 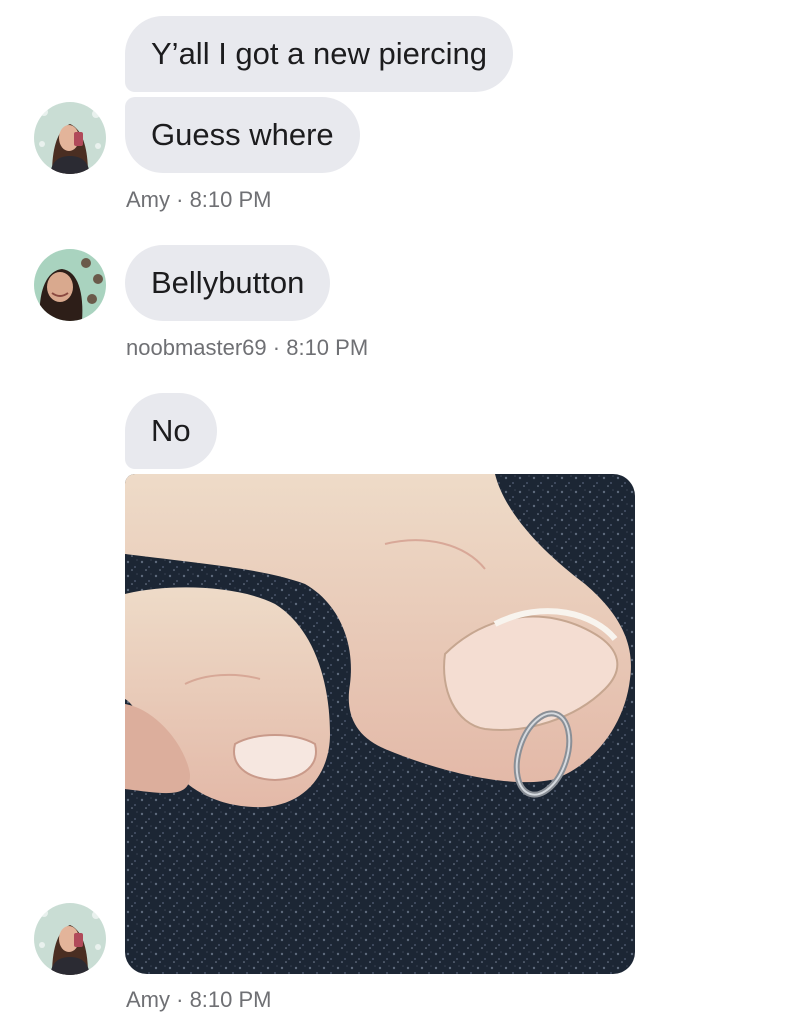 I want to click on message-text: Bellybutton, so click(x=228, y=282).